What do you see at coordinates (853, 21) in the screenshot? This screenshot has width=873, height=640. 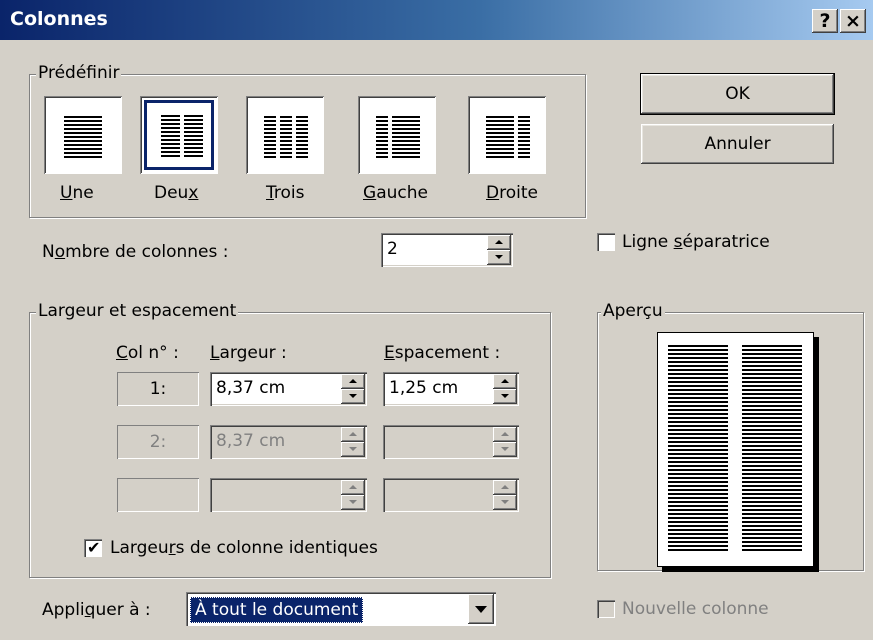 I see `close-button: ×` at bounding box center [853, 21].